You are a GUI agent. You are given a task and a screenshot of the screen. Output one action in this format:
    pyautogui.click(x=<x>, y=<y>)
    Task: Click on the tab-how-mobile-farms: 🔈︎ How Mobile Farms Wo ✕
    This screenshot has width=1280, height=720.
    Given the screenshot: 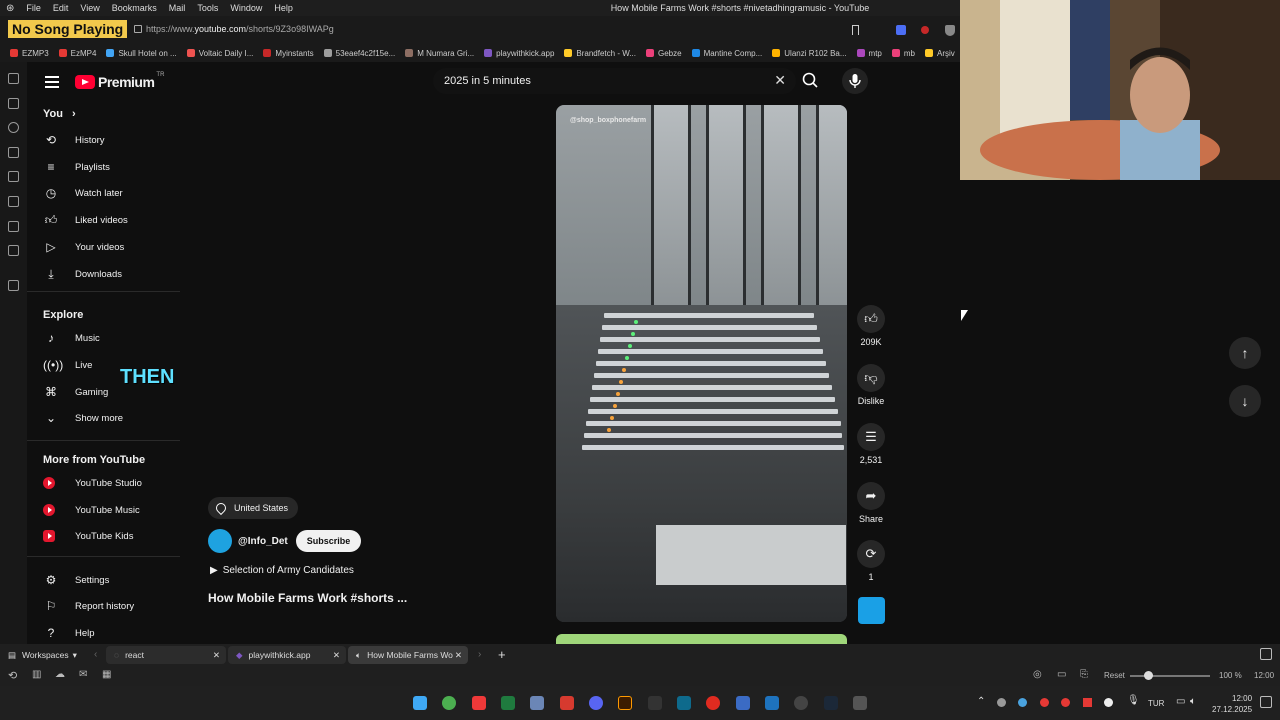 What is the action you would take?
    pyautogui.click(x=408, y=655)
    